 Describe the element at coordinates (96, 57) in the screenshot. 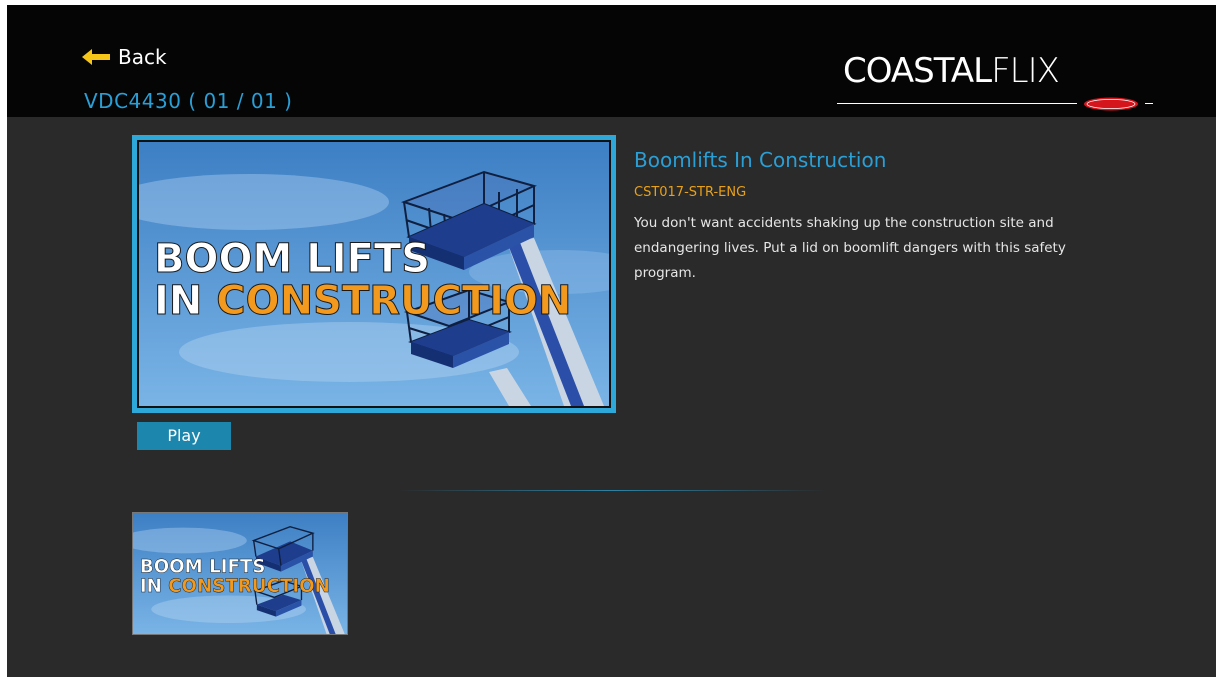

I see `arrow-left-icon` at that location.